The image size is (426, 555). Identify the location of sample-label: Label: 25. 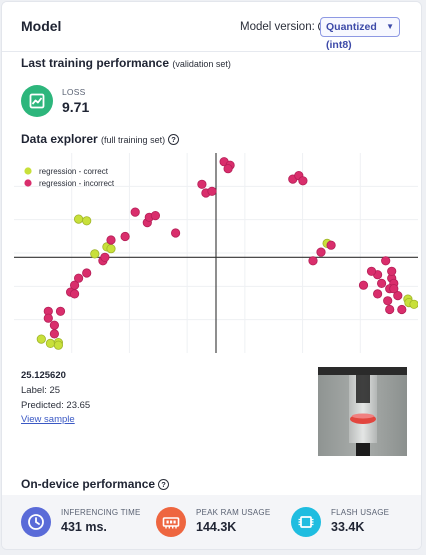
(41, 390).